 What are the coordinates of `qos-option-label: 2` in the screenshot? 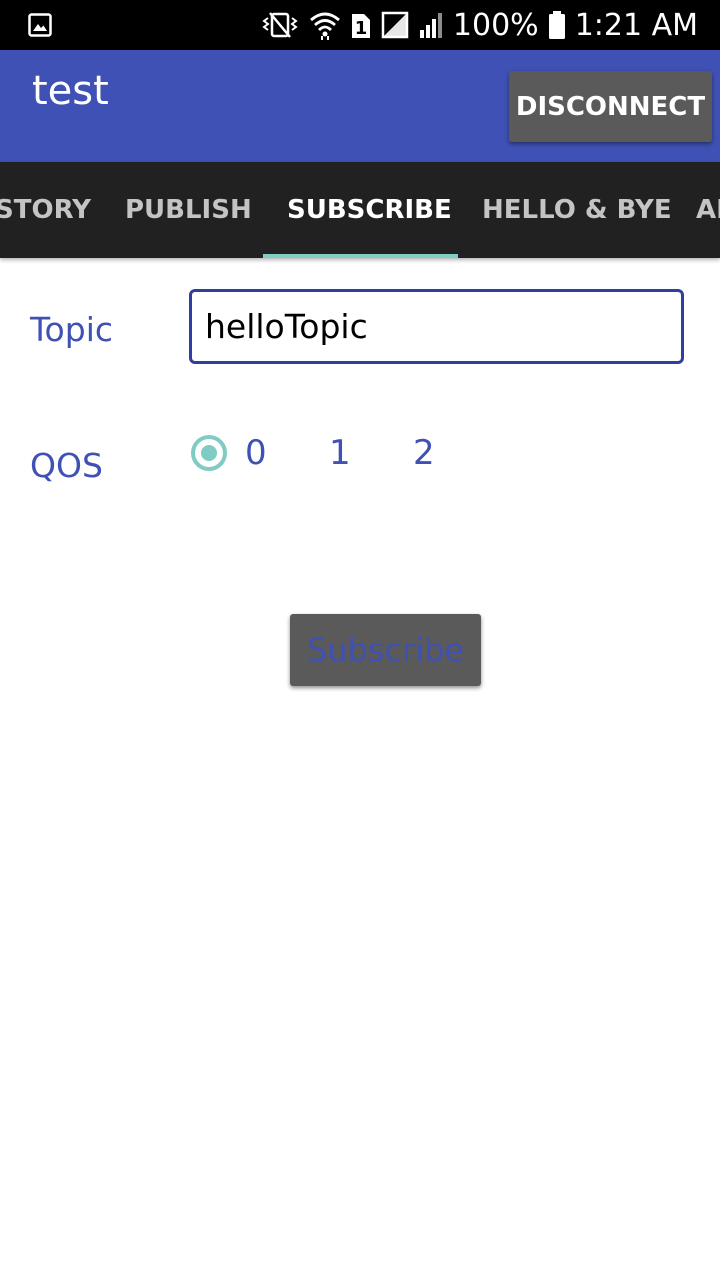 It's located at (424, 452).